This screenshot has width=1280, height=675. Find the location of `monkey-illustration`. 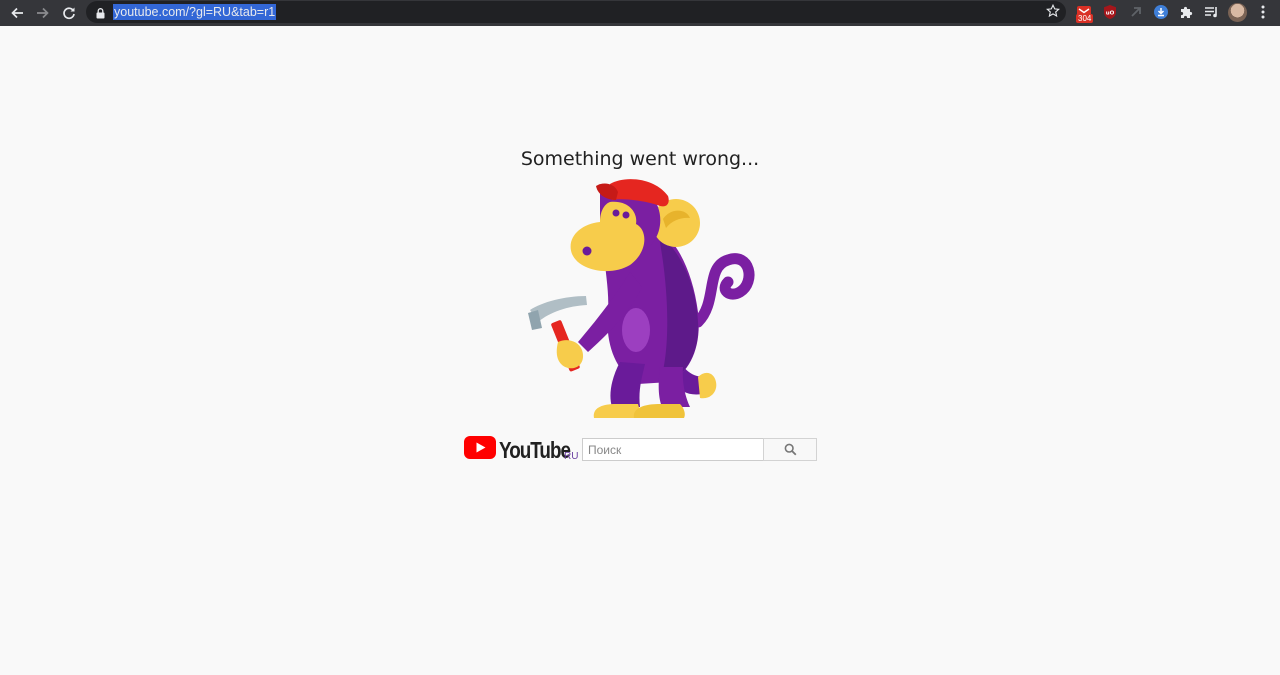

monkey-illustration is located at coordinates (640, 298).